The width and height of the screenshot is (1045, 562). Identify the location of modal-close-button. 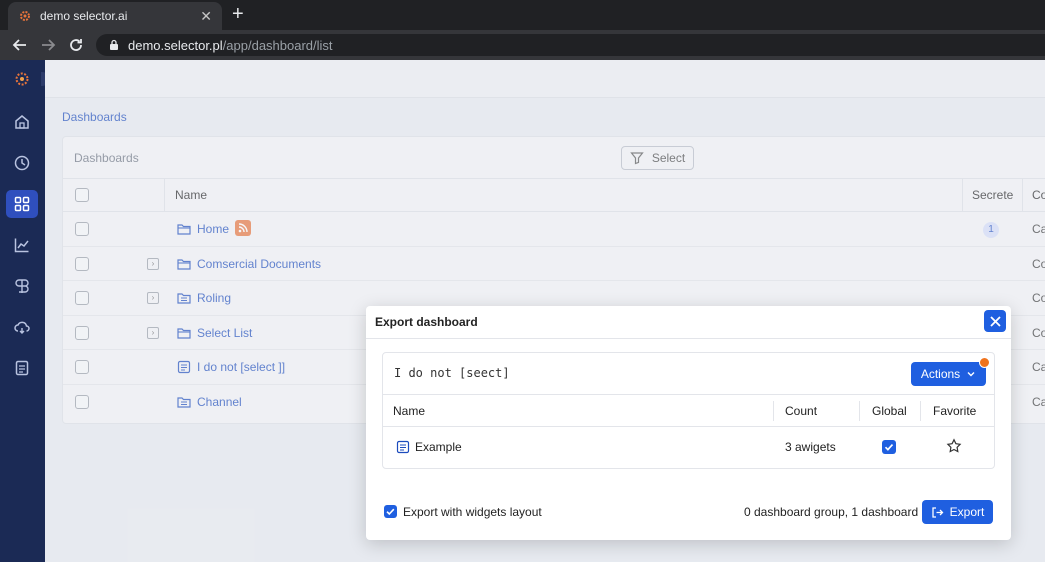
(995, 321).